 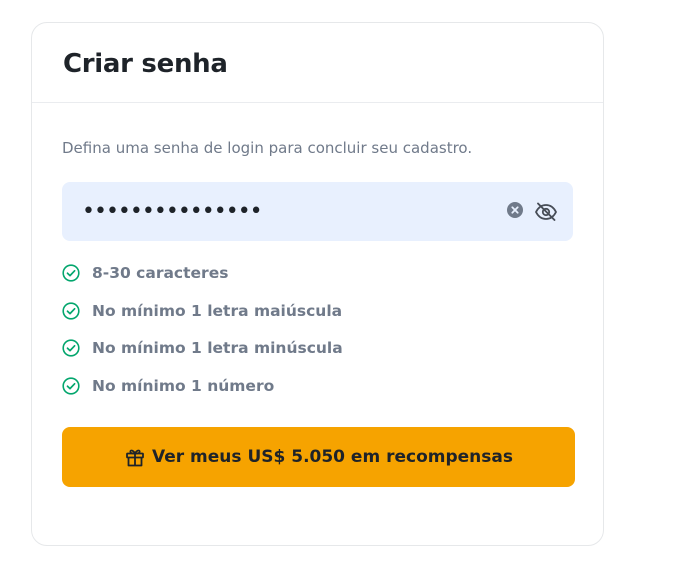 I want to click on password-input: •••••••••••••••, so click(x=317, y=211).